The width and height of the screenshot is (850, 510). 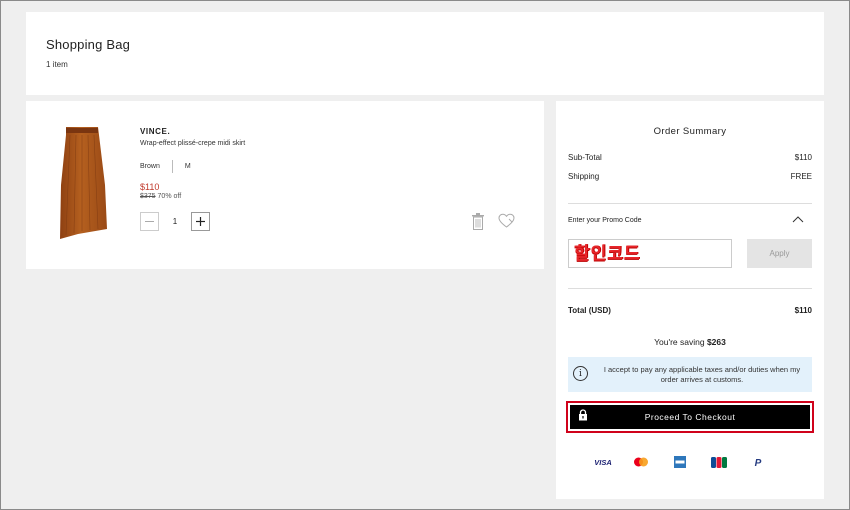 I want to click on total-label: Total (USD), so click(x=589, y=310).